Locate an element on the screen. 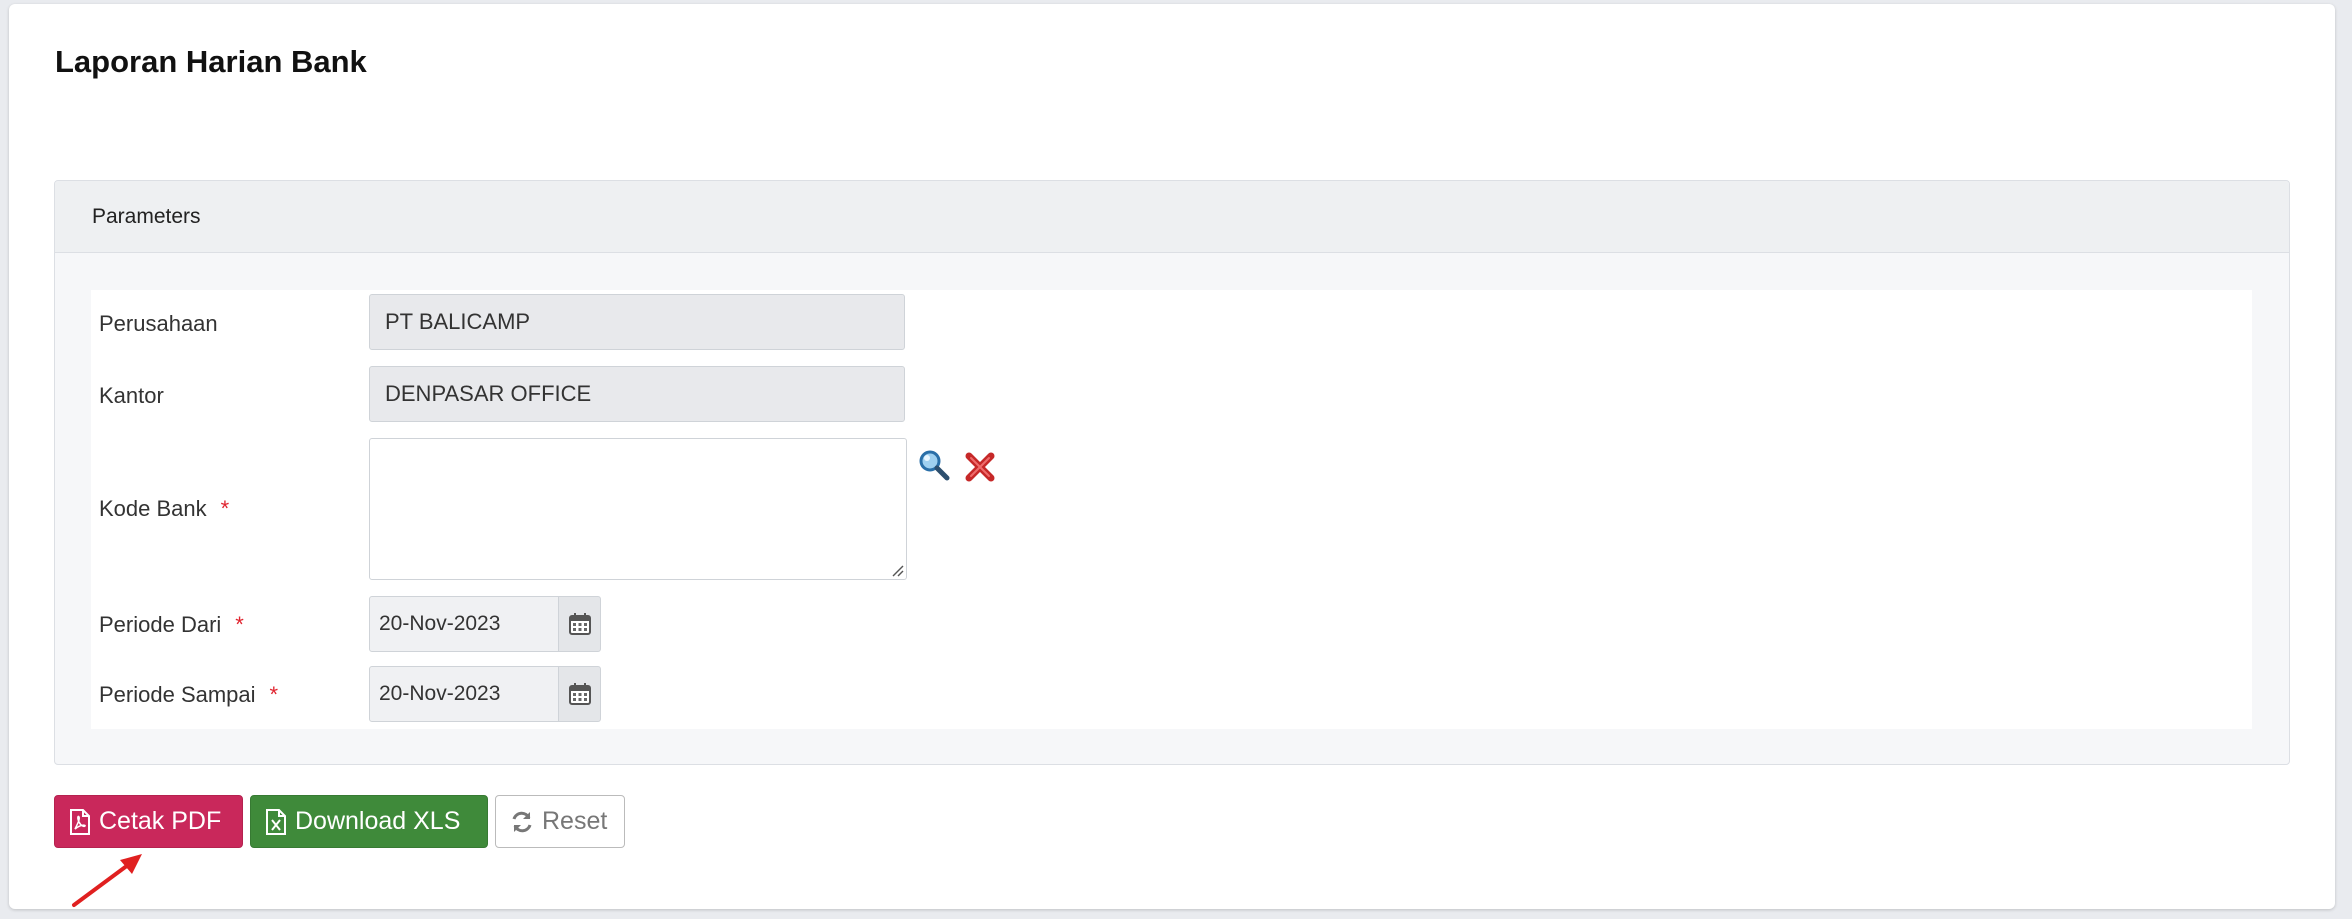  periode-sampai-row: Periode Sampai * 20-Nov-2023 is located at coordinates (1171, 694).